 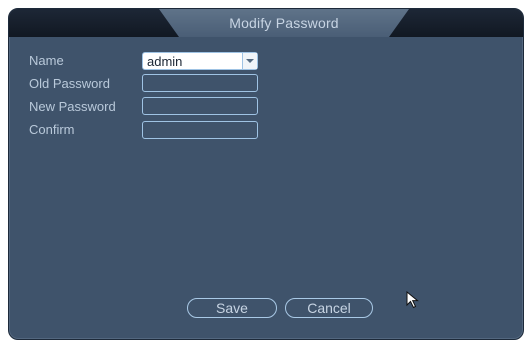 What do you see at coordinates (200, 106) in the screenshot?
I see `new-password-field` at bounding box center [200, 106].